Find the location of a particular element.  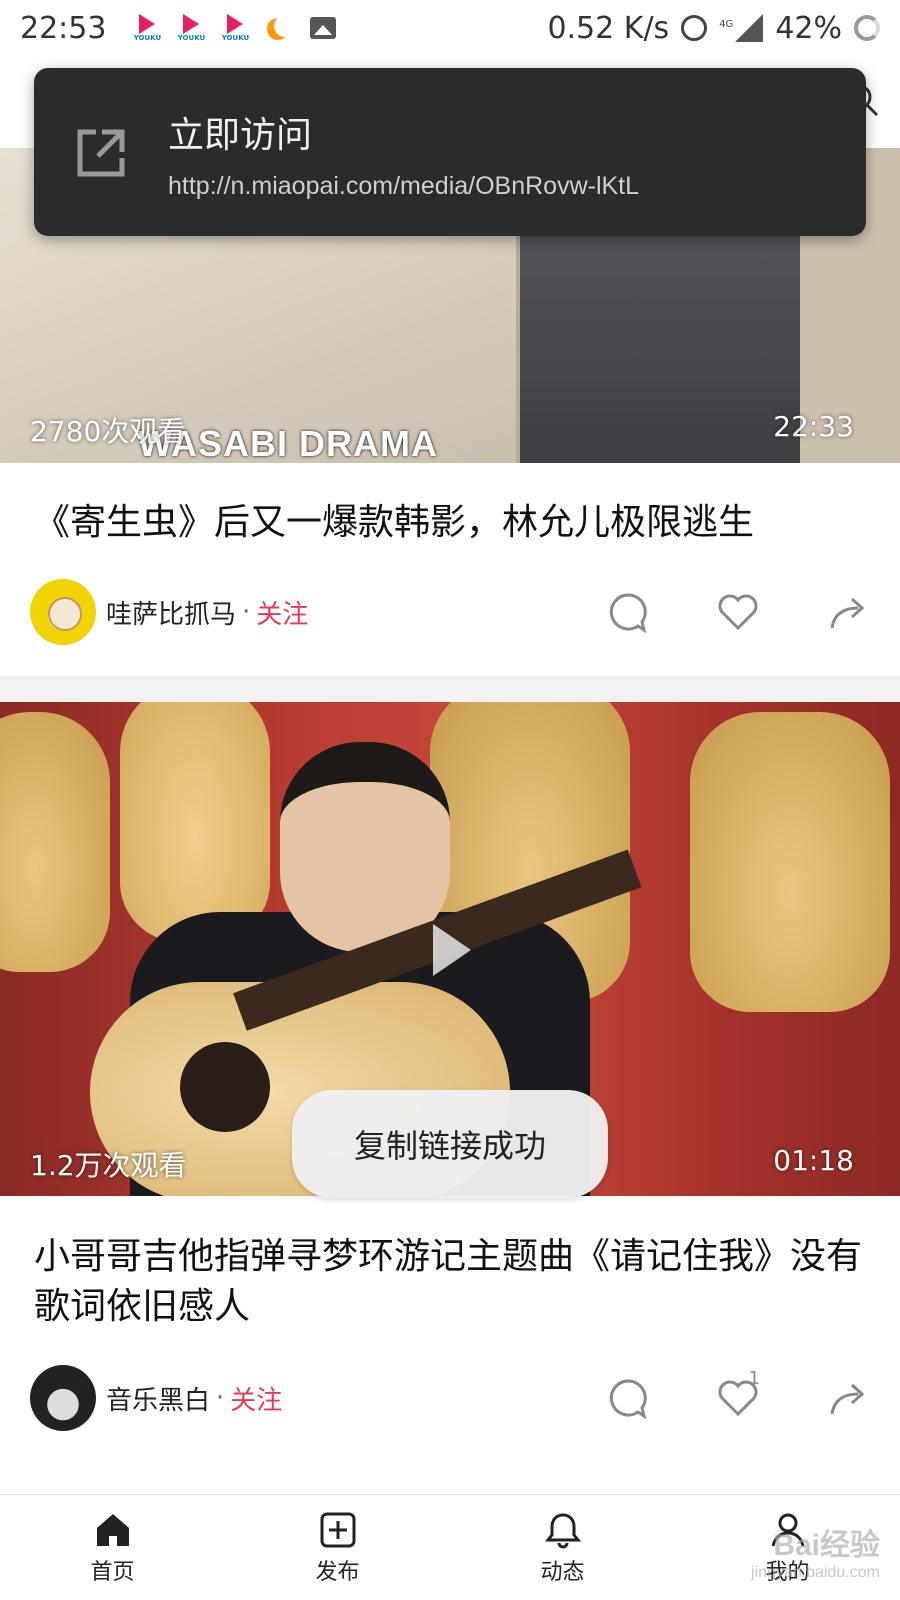

action-bar is located at coordinates (738, 612).